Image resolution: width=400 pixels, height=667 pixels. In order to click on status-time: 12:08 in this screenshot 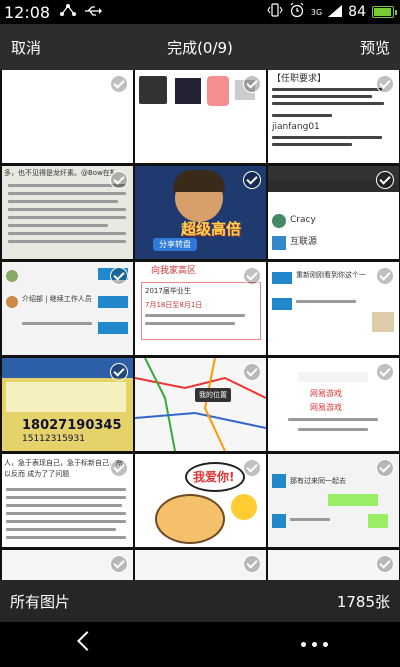, I will do `click(27, 12)`.